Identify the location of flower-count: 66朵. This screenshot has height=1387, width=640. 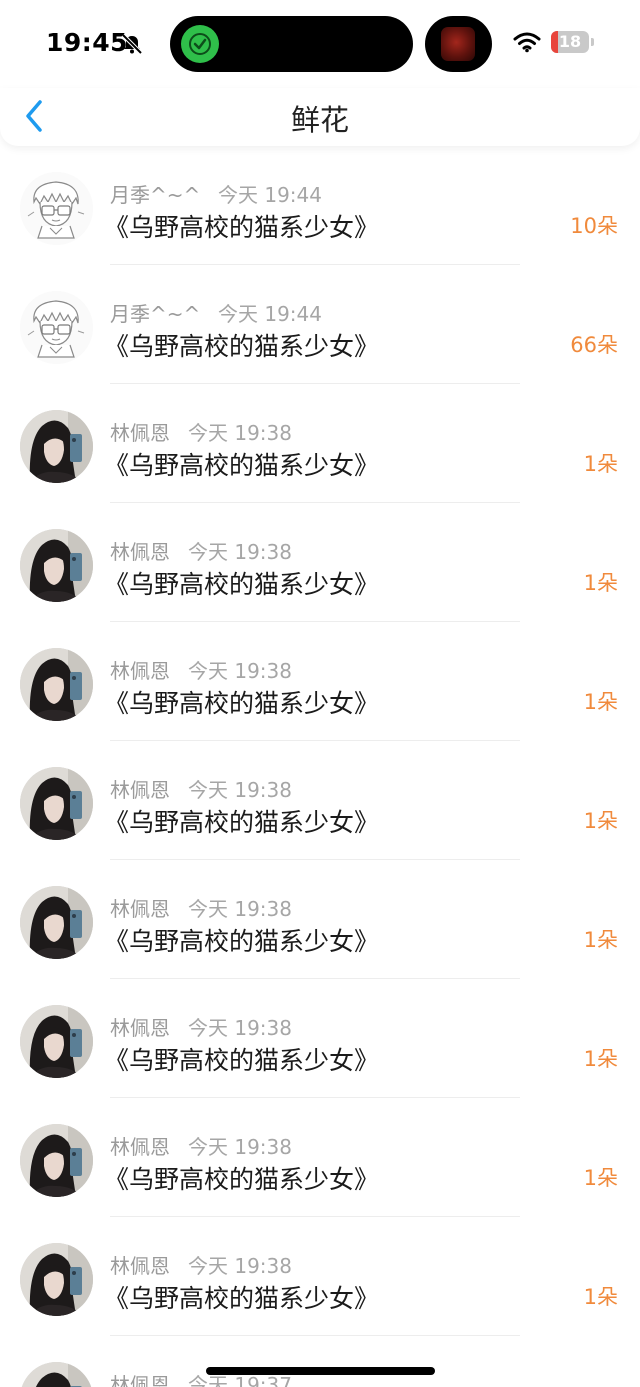
(594, 345).